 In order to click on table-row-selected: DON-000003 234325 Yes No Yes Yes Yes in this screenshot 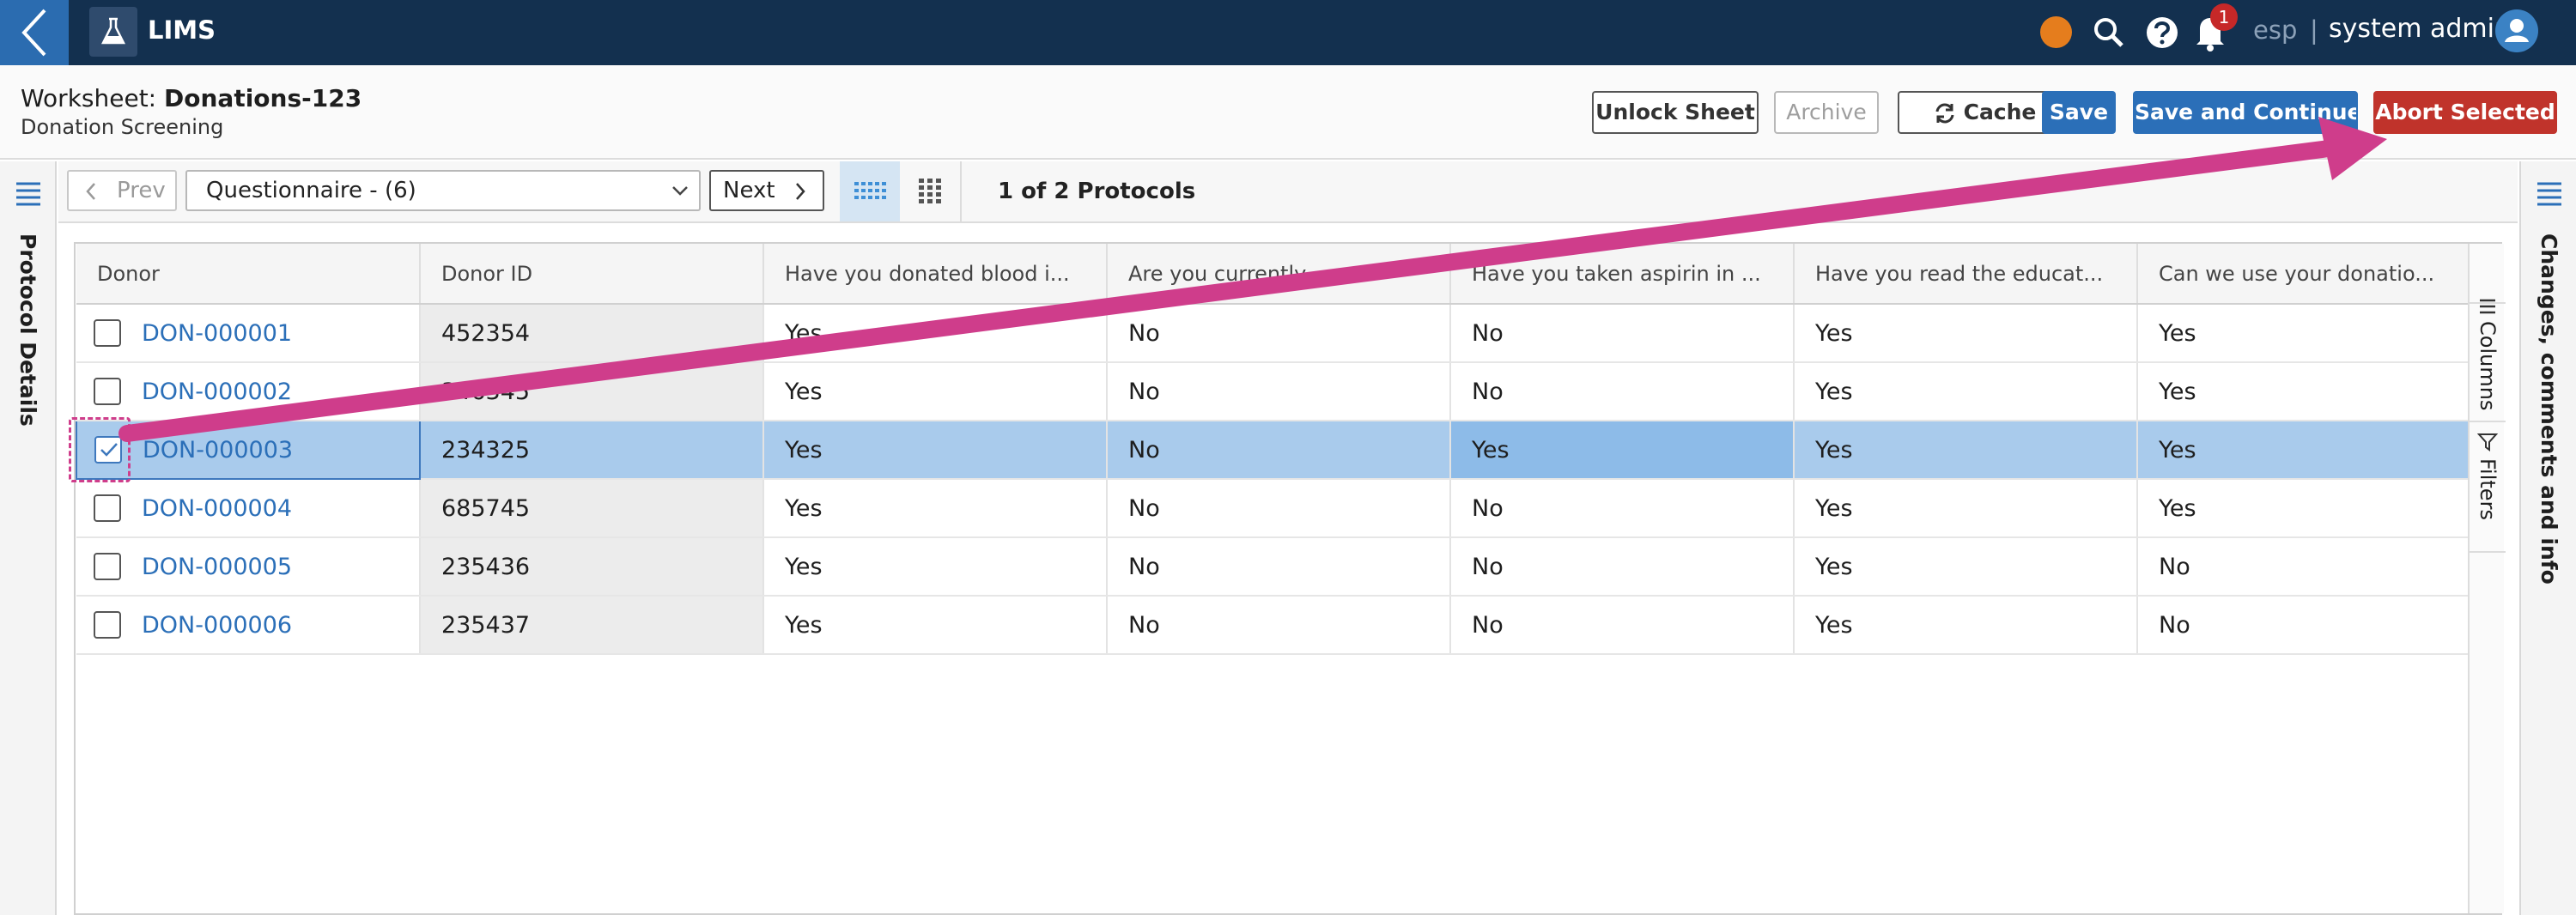, I will do `click(1273, 450)`.